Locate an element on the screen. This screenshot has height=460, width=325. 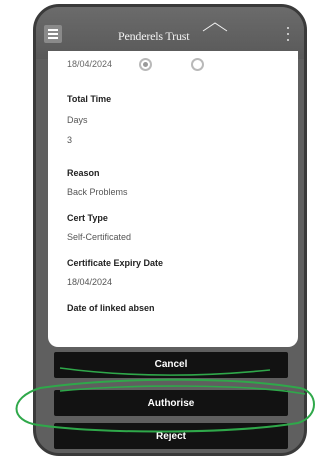
kebab-menu-icon is located at coordinates (288, 34).